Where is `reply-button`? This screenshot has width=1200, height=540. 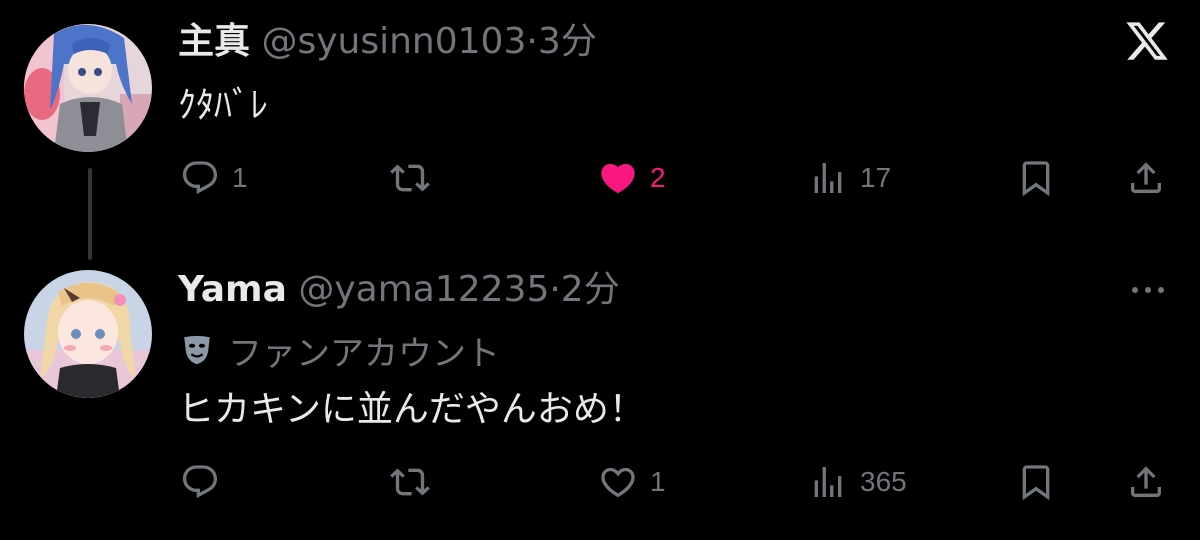
reply-button is located at coordinates (206, 482).